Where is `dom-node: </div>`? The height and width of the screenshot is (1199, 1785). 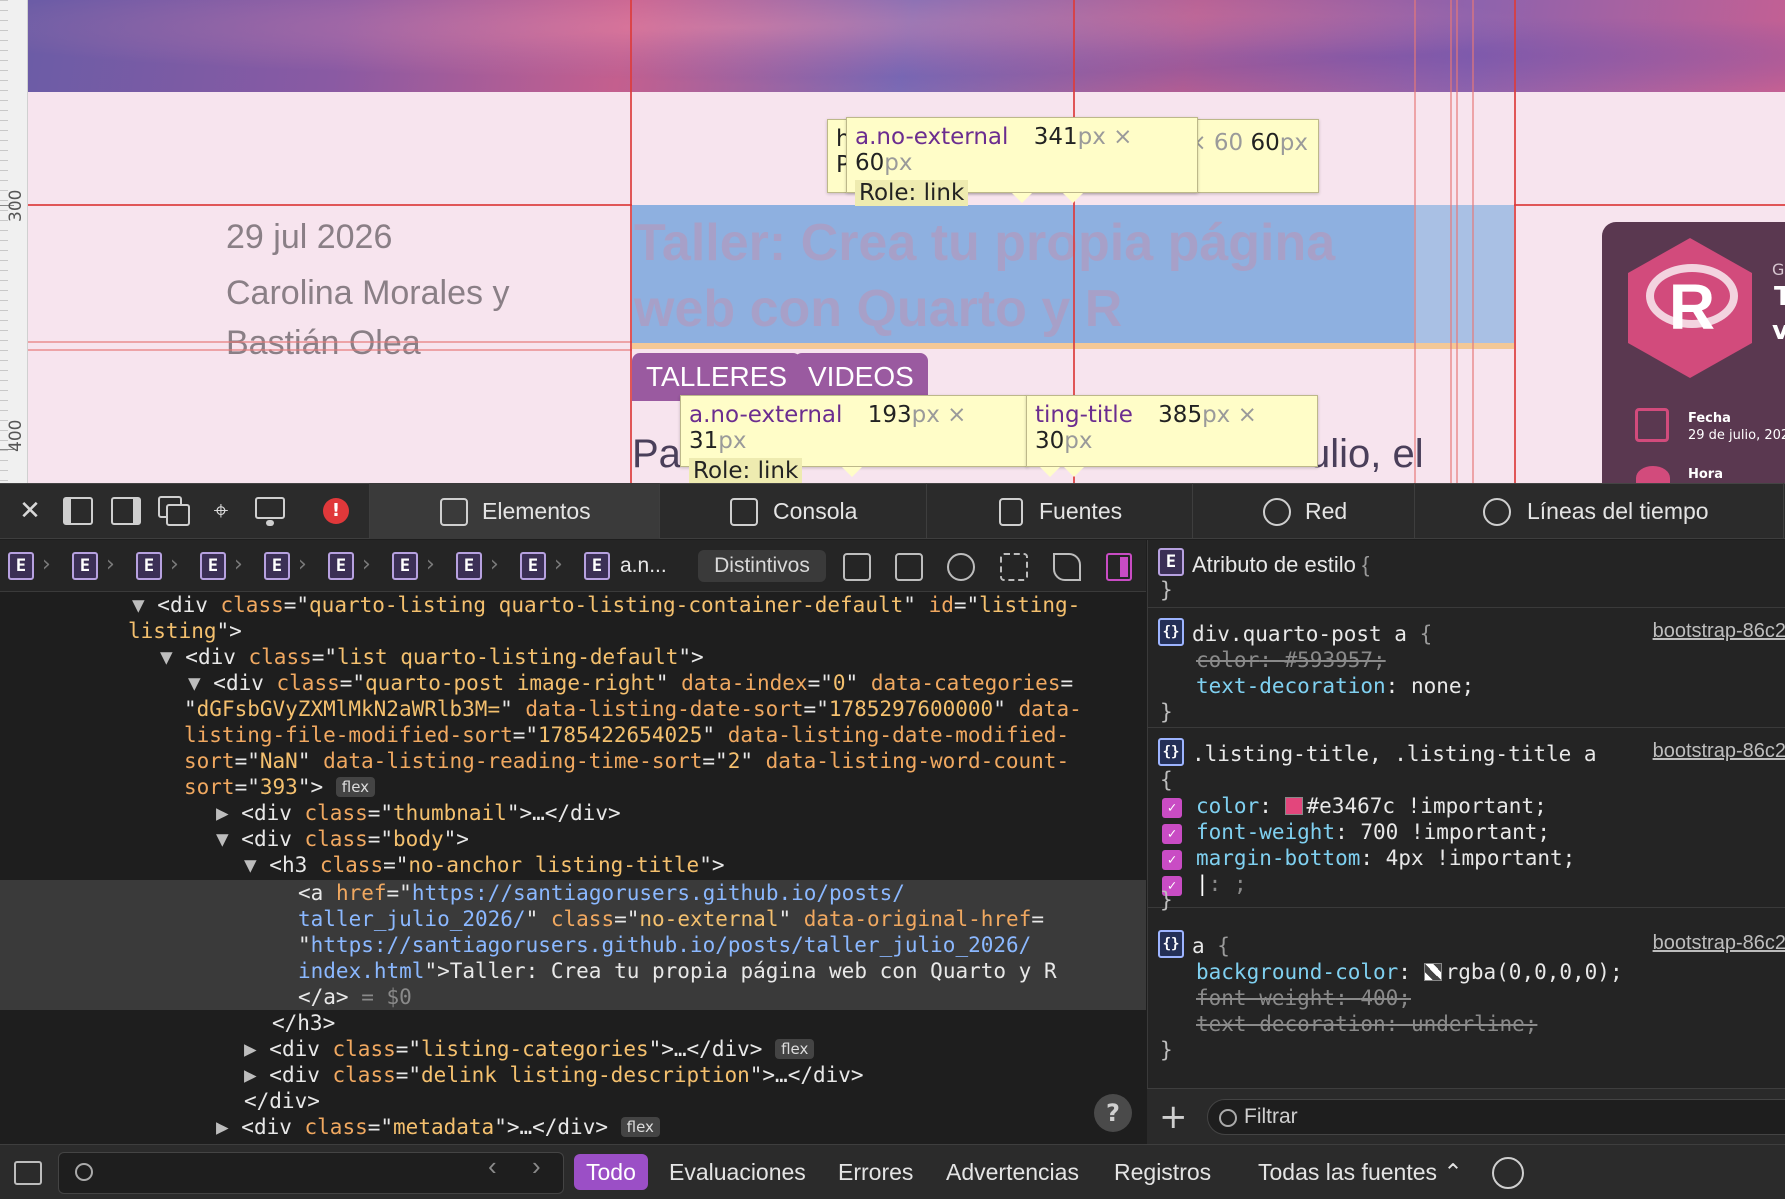 dom-node: </div> is located at coordinates (282, 1101).